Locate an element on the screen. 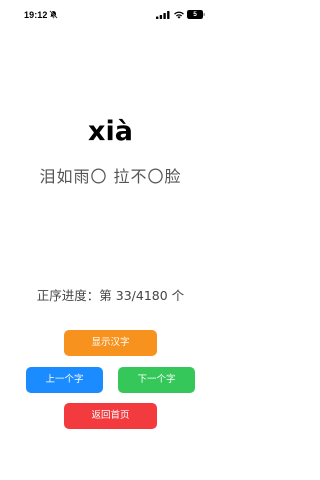  battery-level: 5 is located at coordinates (195, 14).